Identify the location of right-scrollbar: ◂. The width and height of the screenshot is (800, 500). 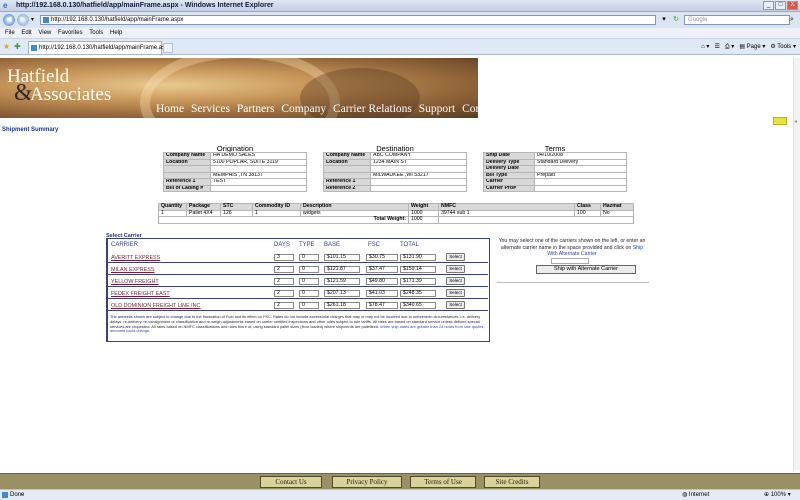
(796, 264).